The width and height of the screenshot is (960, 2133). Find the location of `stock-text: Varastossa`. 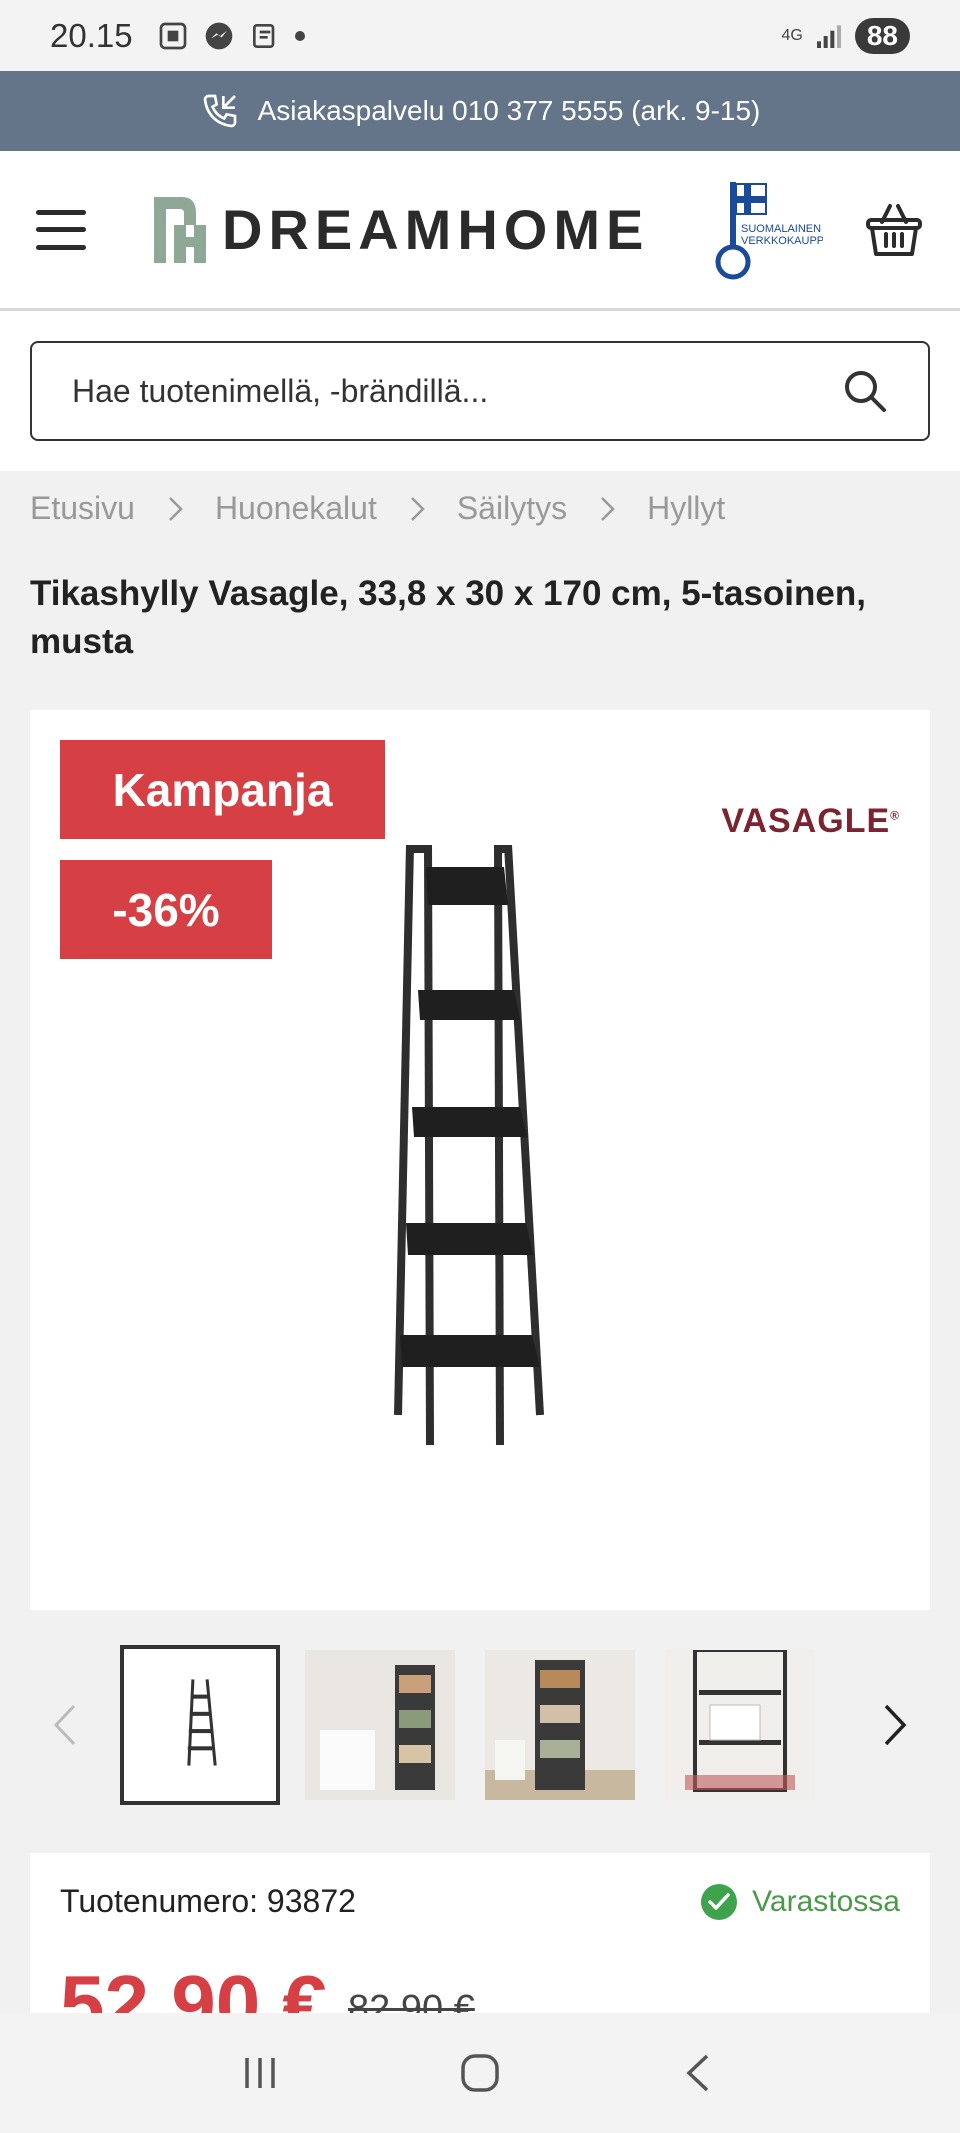

stock-text: Varastossa is located at coordinates (826, 1901).